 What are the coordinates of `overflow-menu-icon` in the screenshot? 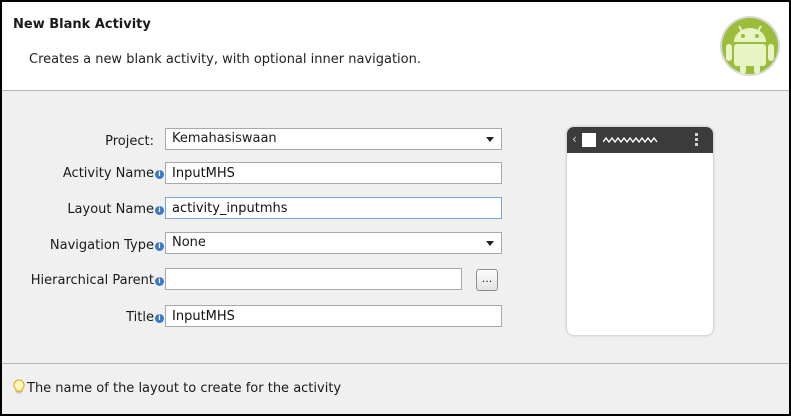 It's located at (697, 140).